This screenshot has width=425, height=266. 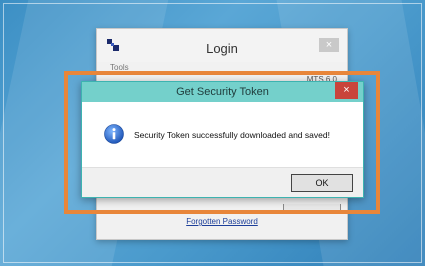 What do you see at coordinates (222, 221) in the screenshot?
I see `forgotten-password-link: Forgotten Password` at bounding box center [222, 221].